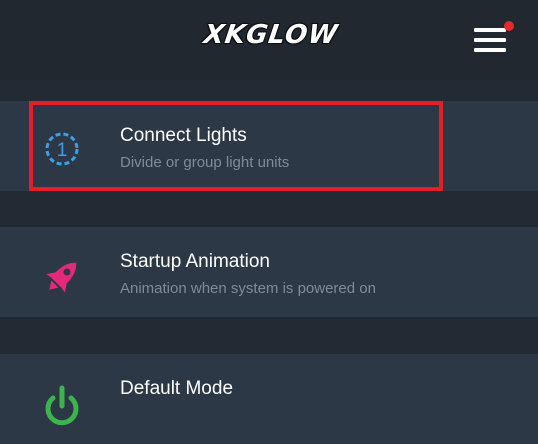 The width and height of the screenshot is (538, 444). What do you see at coordinates (62, 404) in the screenshot?
I see `power-icon` at bounding box center [62, 404].